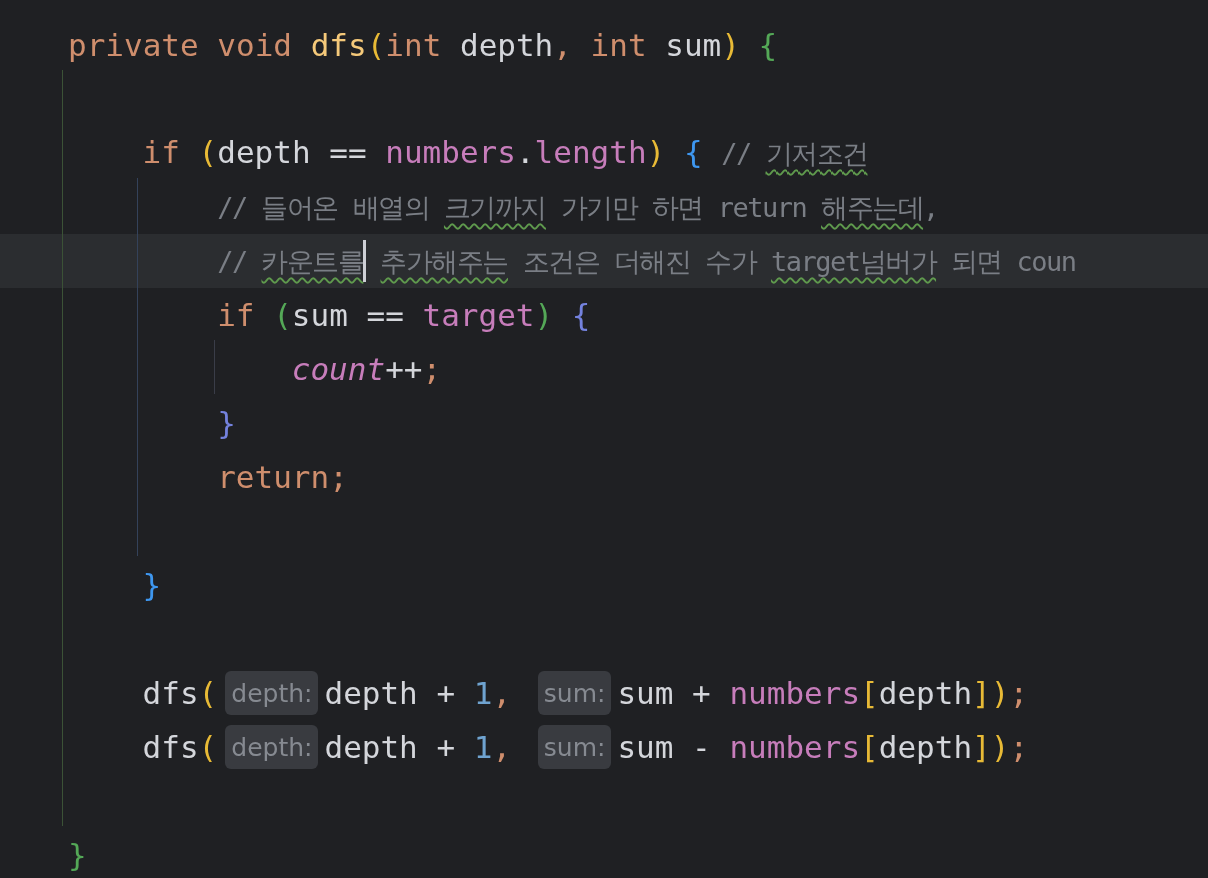 This screenshot has width=1208, height=878. I want to click on code-text: if (sum == target) {, so click(404, 315).